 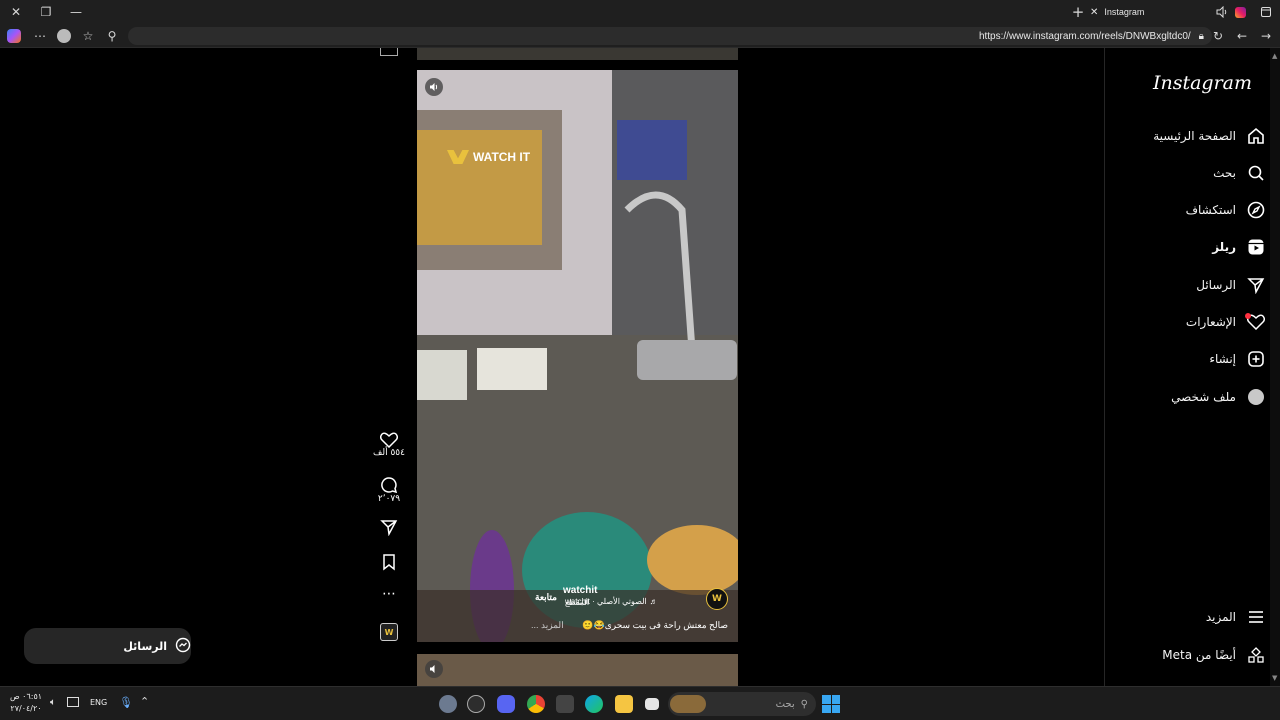 I want to click on settings-app-icon, so click(x=448, y=704).